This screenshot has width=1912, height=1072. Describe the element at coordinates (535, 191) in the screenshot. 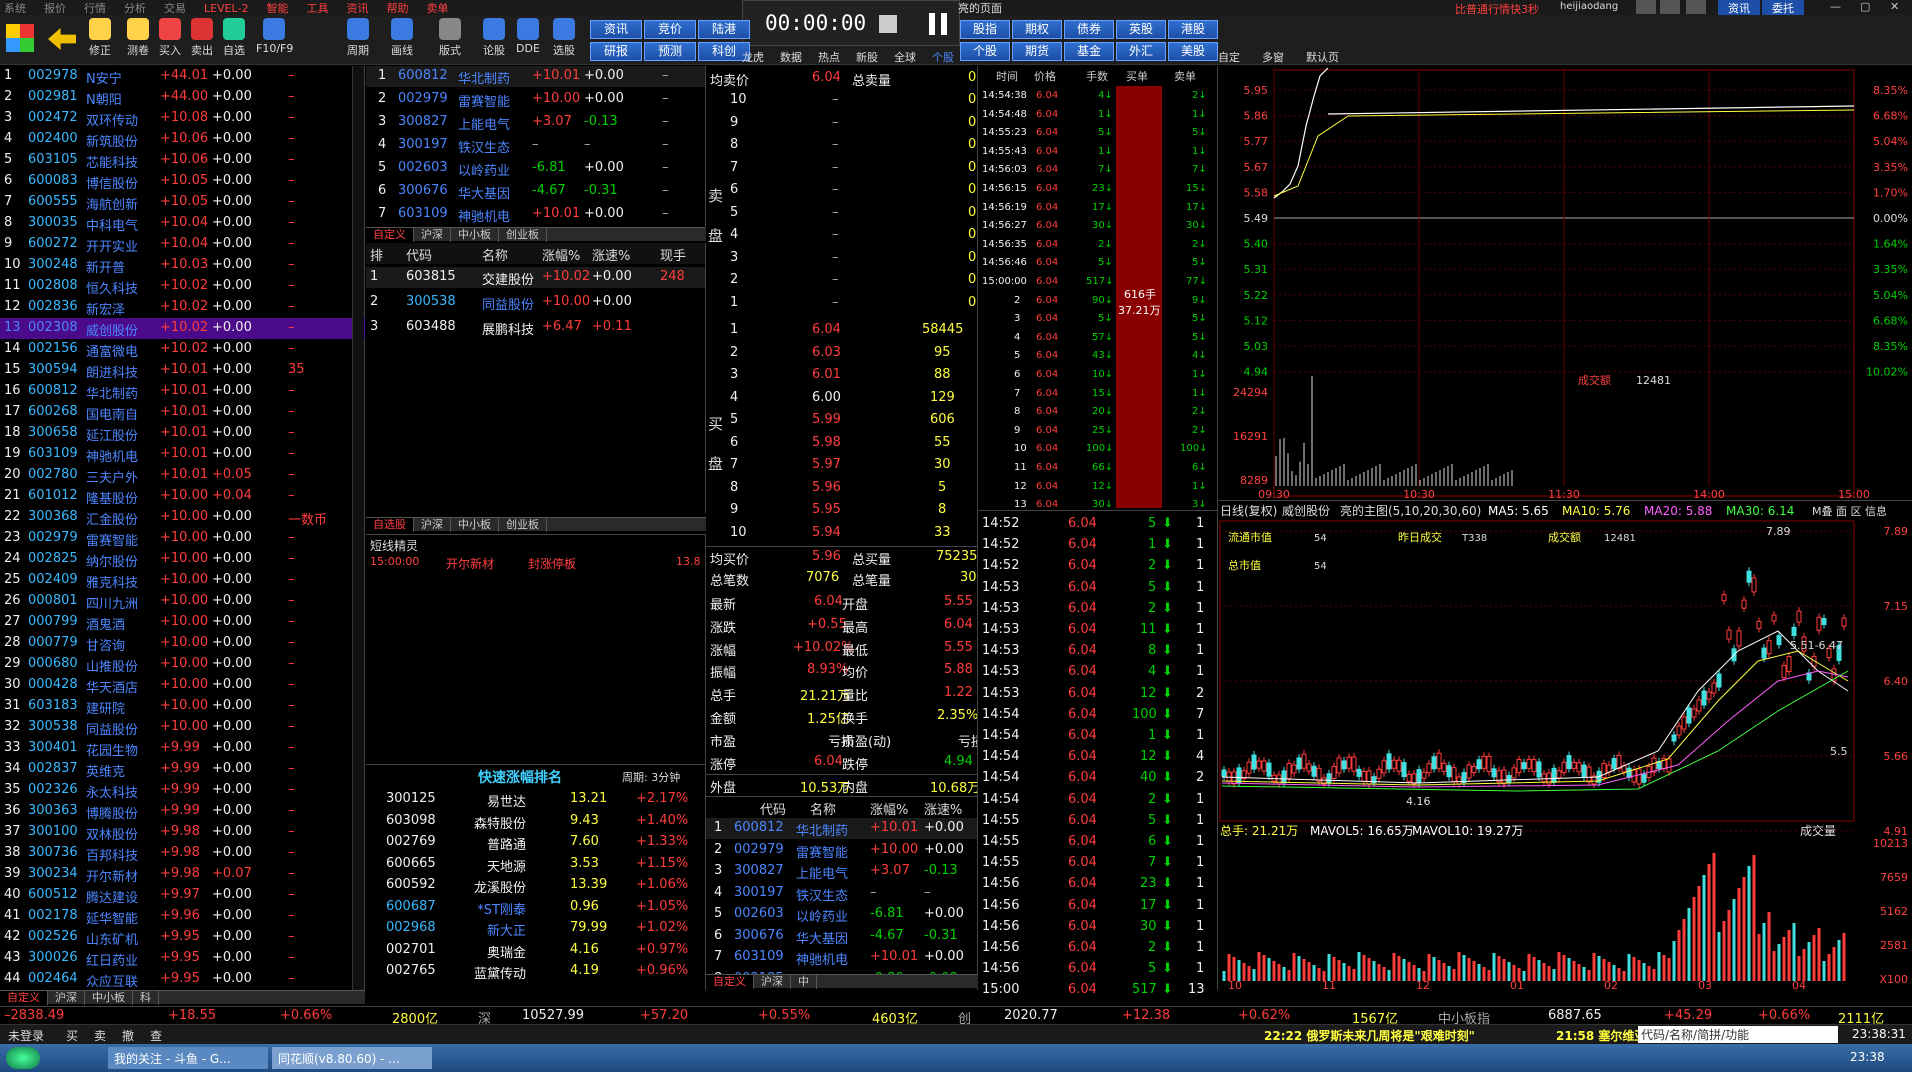

I see `table-row: 6 300676 华大基因 -4.67 -0.31 –` at that location.